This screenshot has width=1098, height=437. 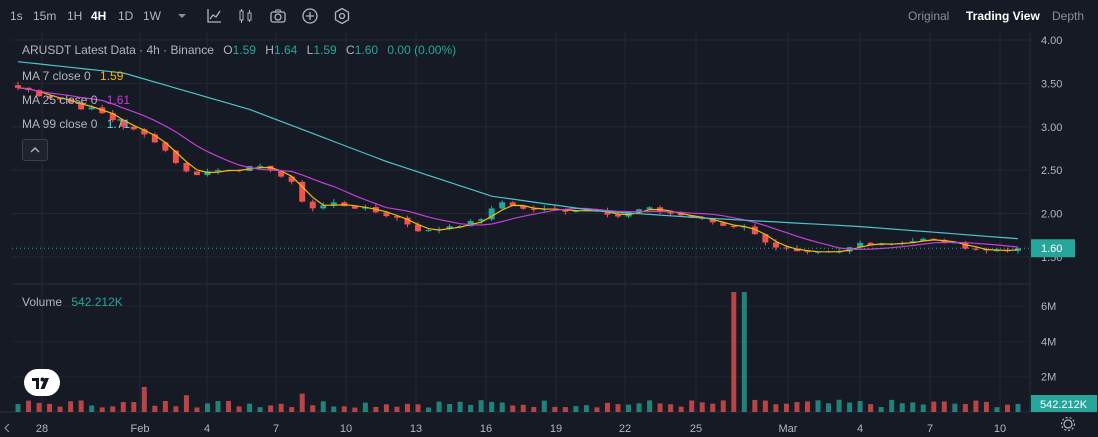 I want to click on ma7-label: MA 7 close 0, so click(x=56, y=76).